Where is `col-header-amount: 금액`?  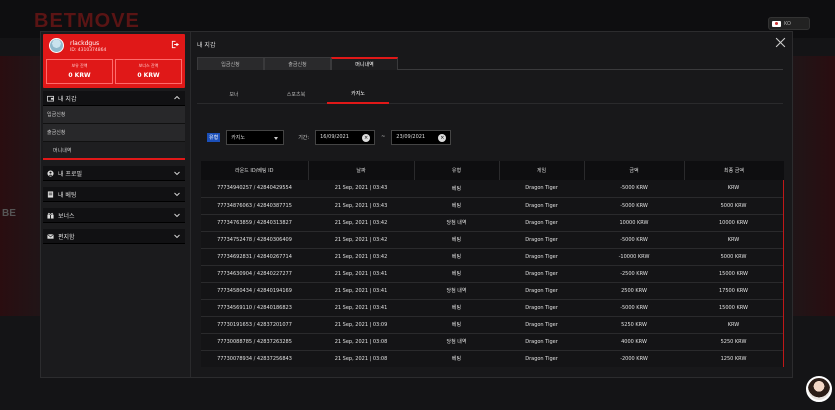
col-header-amount: 금액 is located at coordinates (634, 170).